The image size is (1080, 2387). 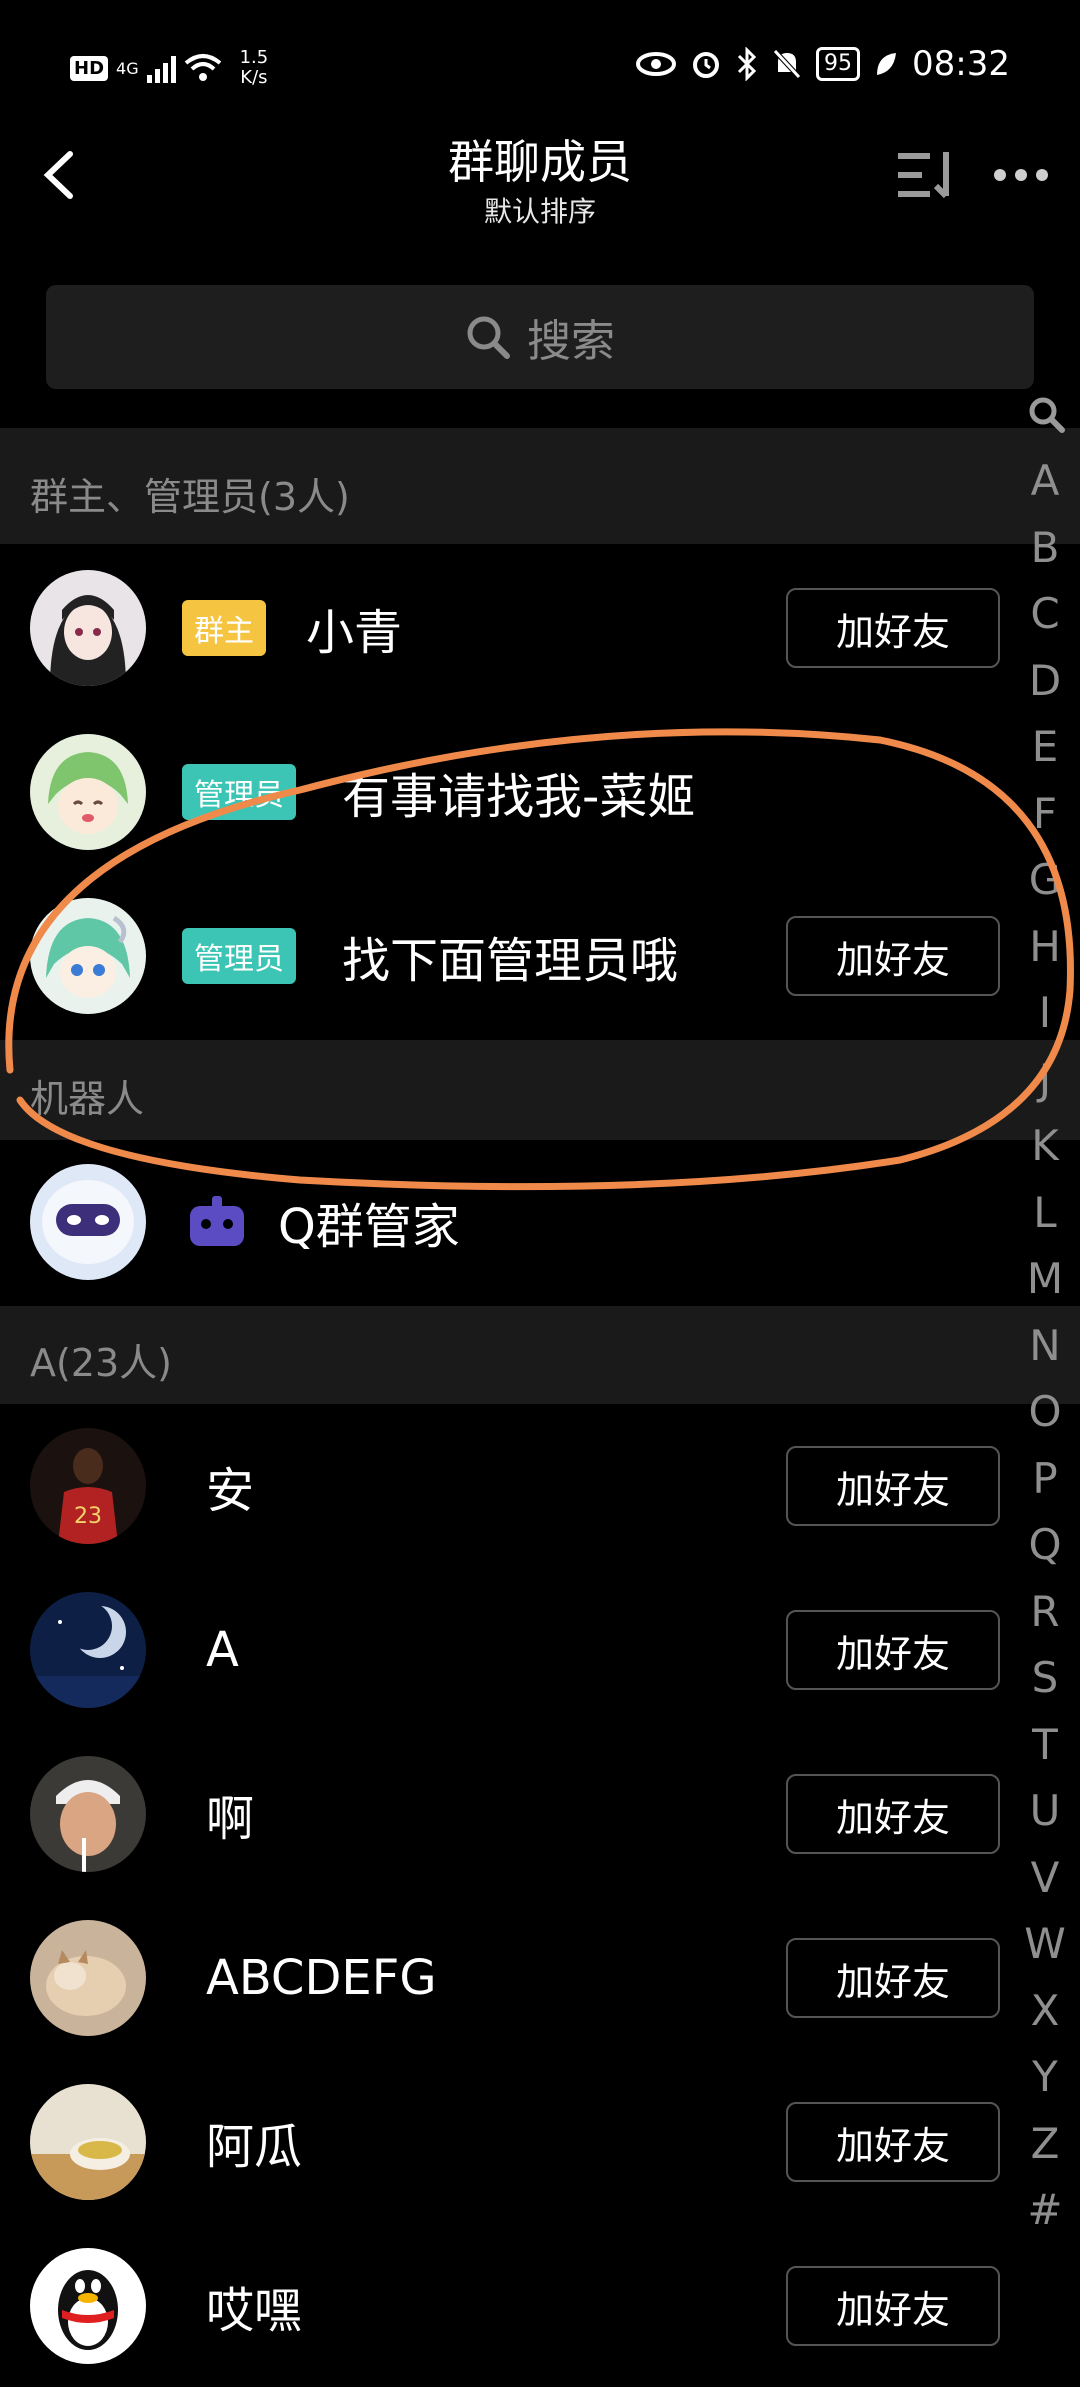 What do you see at coordinates (540, 486) in the screenshot?
I see `section-header-admins: 群主、管理员(3人)` at bounding box center [540, 486].